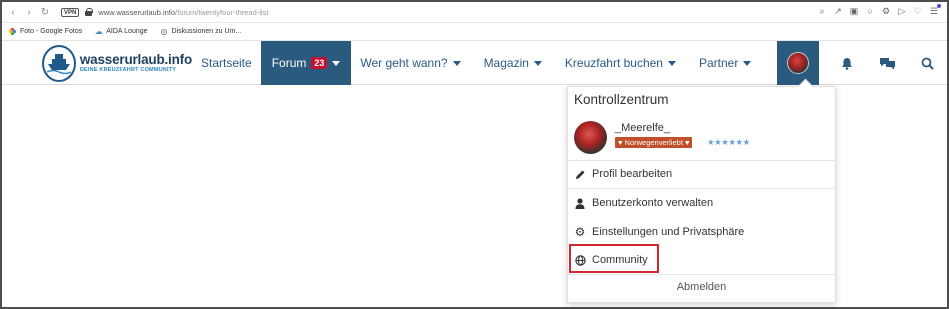  I want to click on search-icon, so click(927, 63).